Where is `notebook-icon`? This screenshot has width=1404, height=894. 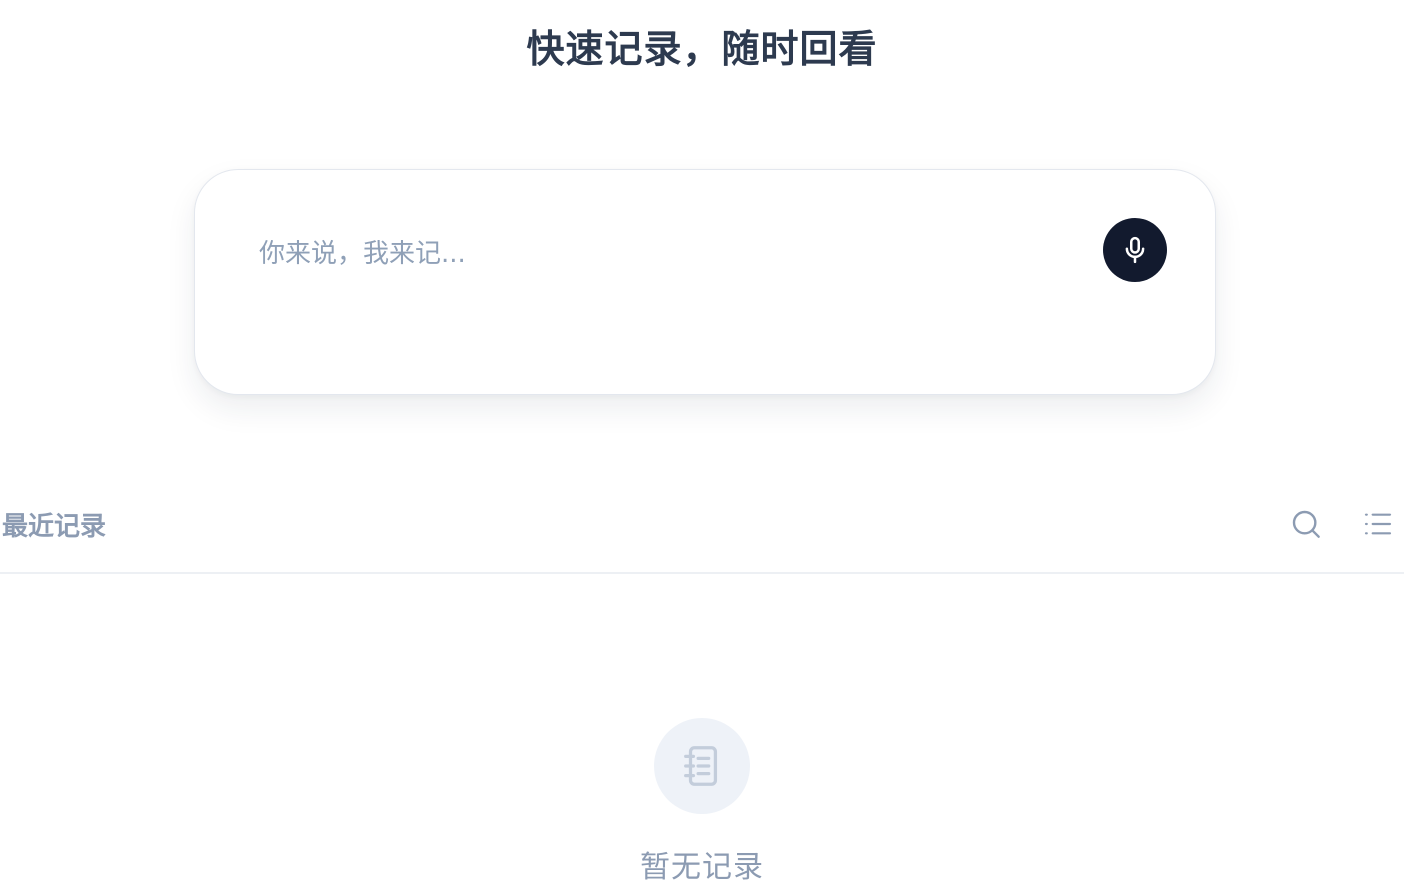
notebook-icon is located at coordinates (701, 766).